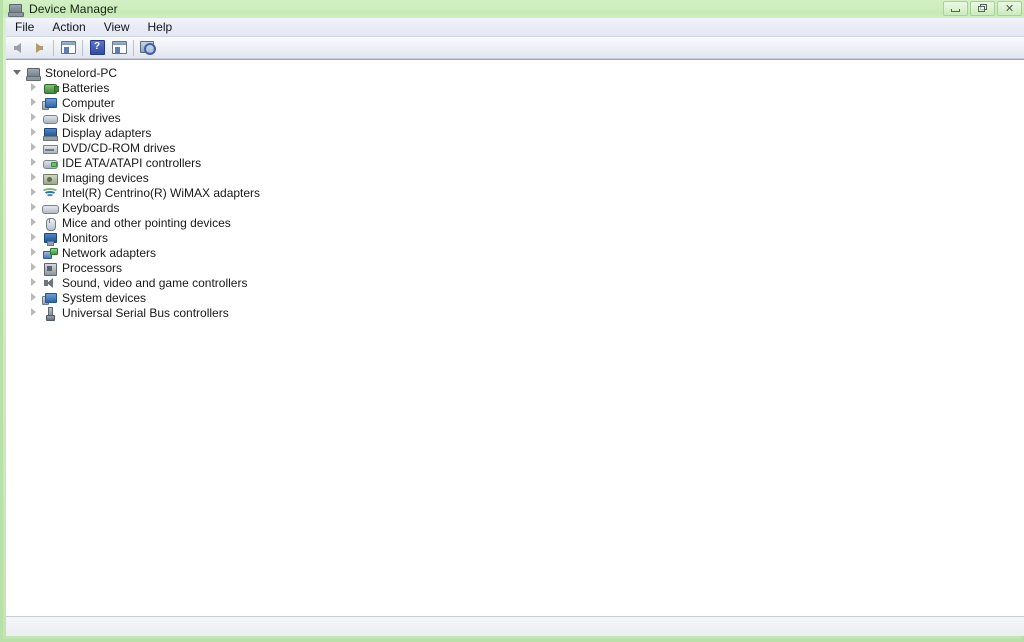 The height and width of the screenshot is (642, 1024). Describe the element at coordinates (50, 103) in the screenshot. I see `computer-node-icon` at that location.